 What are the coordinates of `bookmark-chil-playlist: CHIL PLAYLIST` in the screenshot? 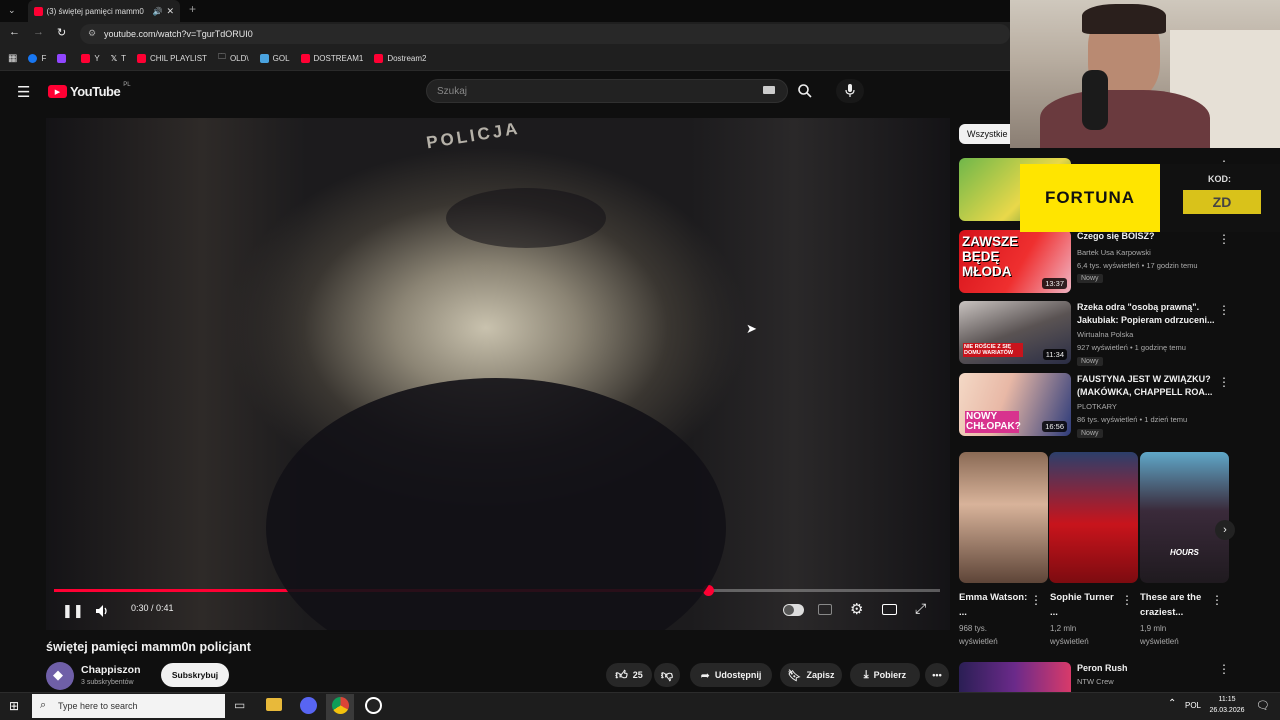 It's located at (172, 58).